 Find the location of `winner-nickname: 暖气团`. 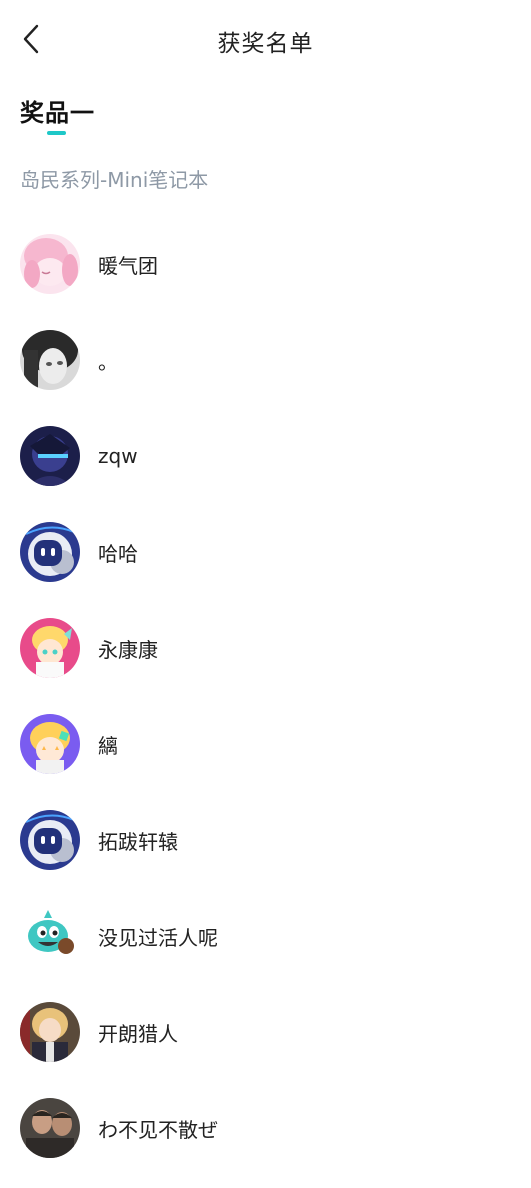

winner-nickname: 暖气团 is located at coordinates (128, 265).